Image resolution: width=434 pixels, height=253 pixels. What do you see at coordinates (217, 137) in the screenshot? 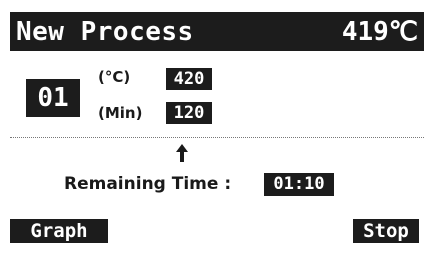
I see `divider` at bounding box center [217, 137].